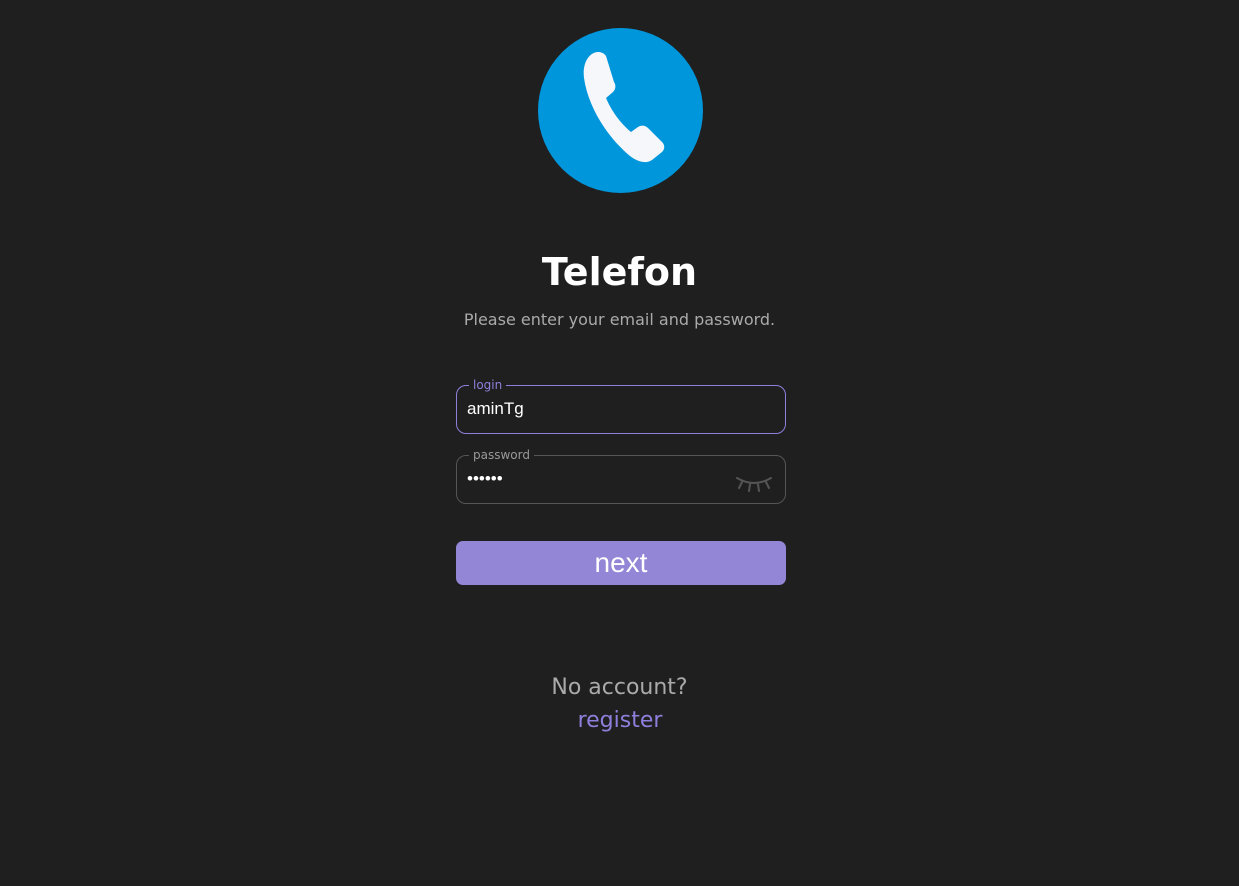 The height and width of the screenshot is (886, 1239). What do you see at coordinates (501, 455) in the screenshot?
I see `password-field-label: password` at bounding box center [501, 455].